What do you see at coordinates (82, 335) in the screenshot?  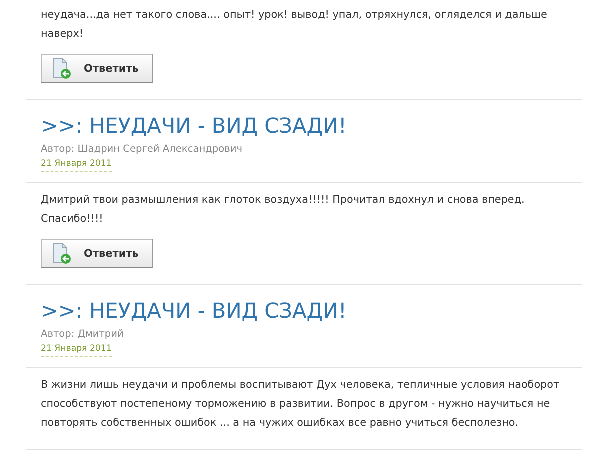 I see `comment-author: Автор: Дмитрий` at bounding box center [82, 335].